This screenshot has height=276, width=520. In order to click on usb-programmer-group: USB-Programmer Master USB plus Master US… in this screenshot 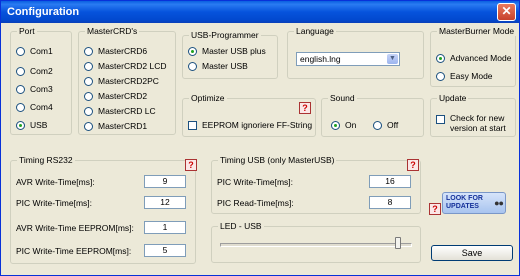, I will do `click(230, 54)`.